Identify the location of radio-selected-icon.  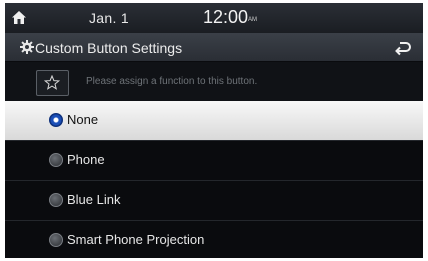
(56, 120).